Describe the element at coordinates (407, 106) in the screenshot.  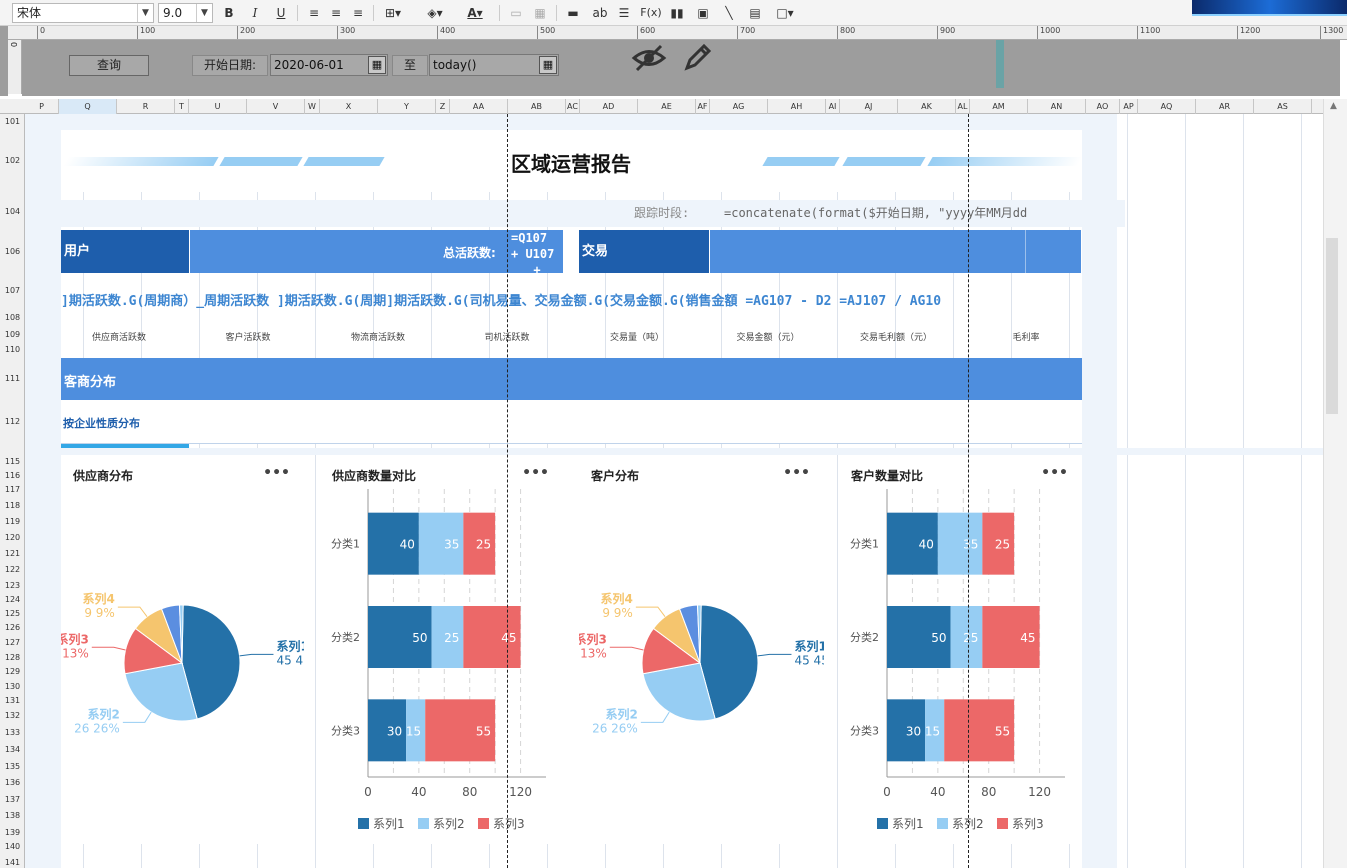
I see `column-header: Y` at that location.